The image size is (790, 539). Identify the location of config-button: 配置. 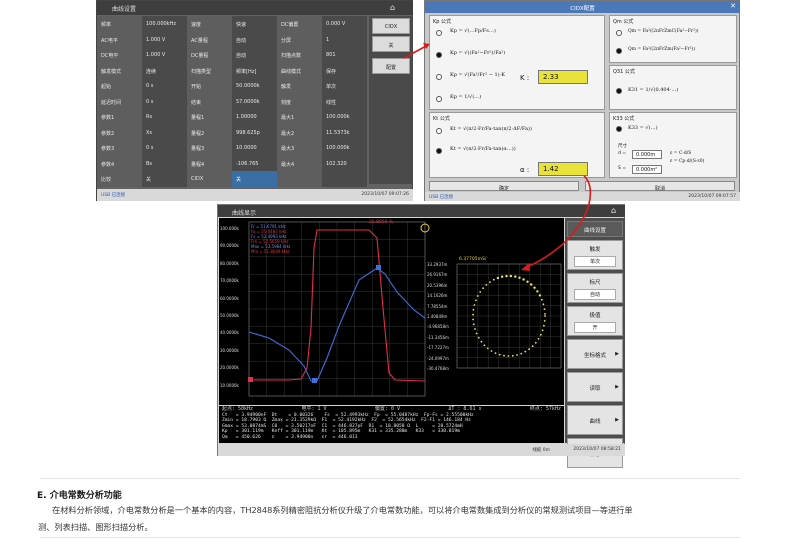
(391, 66).